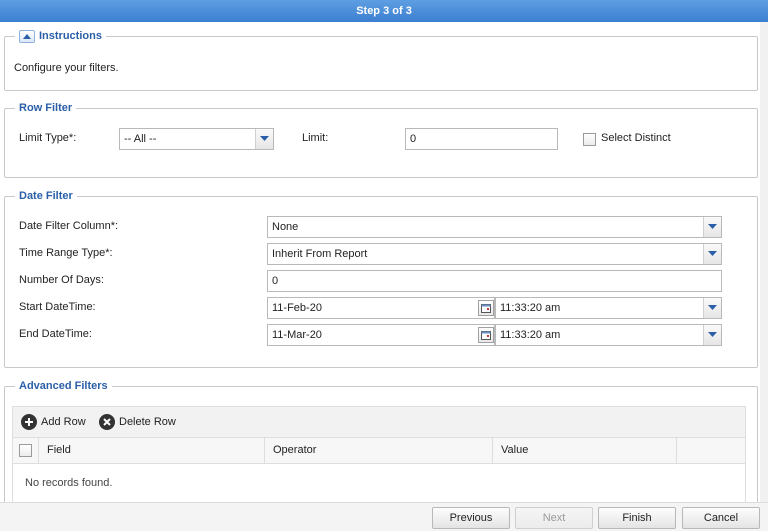 The height and width of the screenshot is (531, 768). What do you see at coordinates (107, 422) in the screenshot?
I see `close-circle-icon` at bounding box center [107, 422].